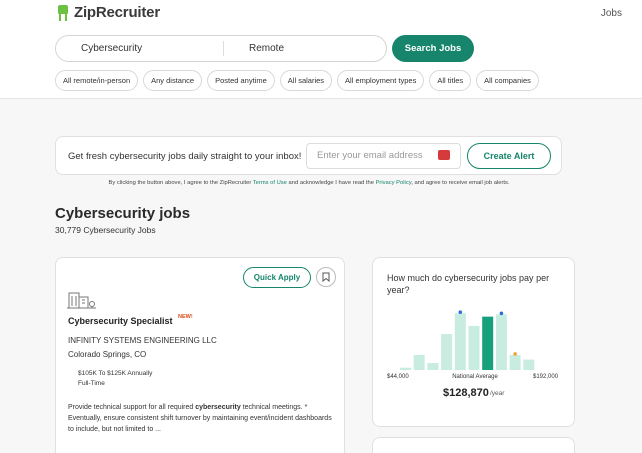  Describe the element at coordinates (433, 48) in the screenshot. I see `search-jobs-button: Search Jobs` at that location.